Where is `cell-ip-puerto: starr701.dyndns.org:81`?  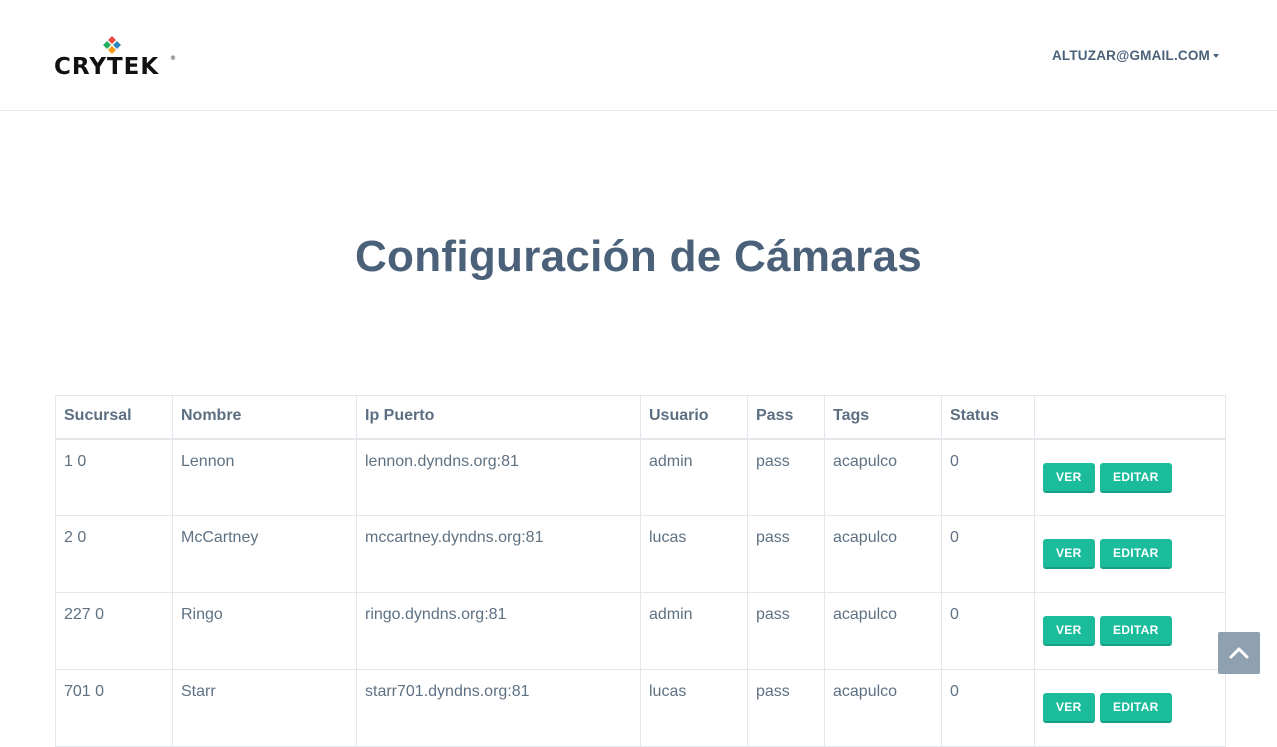
cell-ip-puerto: starr701.dyndns.org:81 is located at coordinates (498, 708).